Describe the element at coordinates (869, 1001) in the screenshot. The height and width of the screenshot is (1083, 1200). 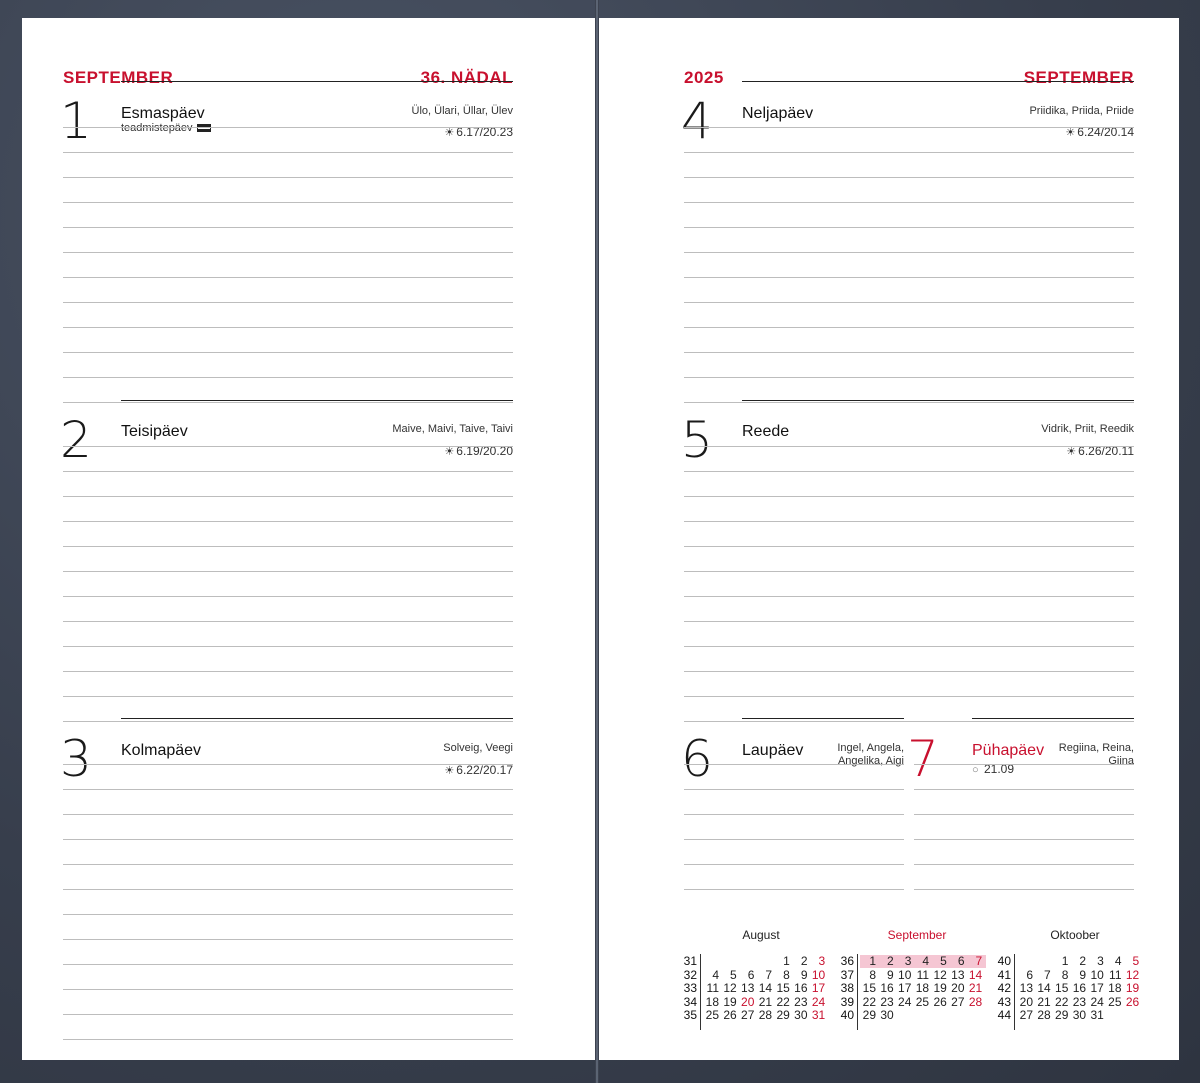
I see `mini-cal-day: 22` at that location.